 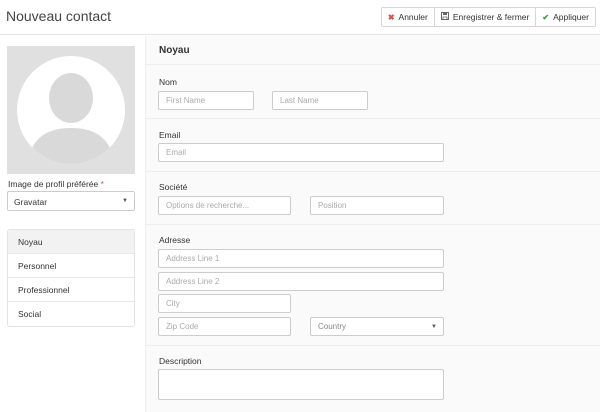 What do you see at coordinates (224, 303) in the screenshot?
I see `city-input: City` at bounding box center [224, 303].